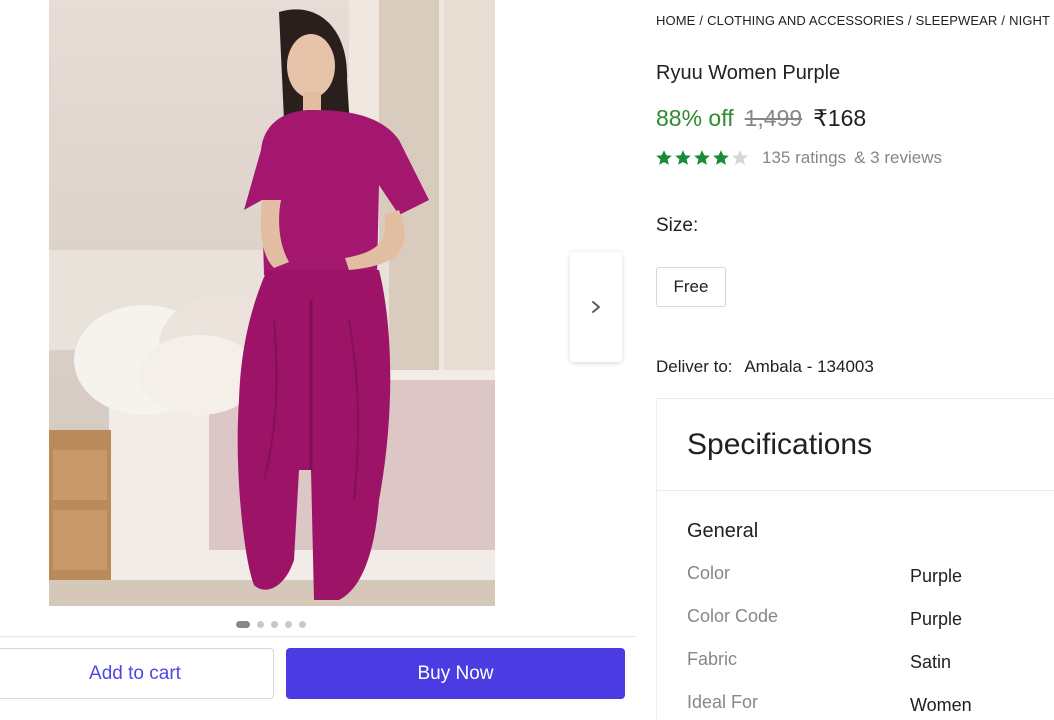  What do you see at coordinates (709, 573) in the screenshot?
I see `spec-key: Color` at bounding box center [709, 573].